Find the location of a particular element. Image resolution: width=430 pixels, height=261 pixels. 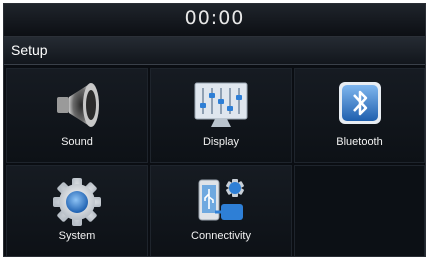

page-title: Setup is located at coordinates (29, 50).